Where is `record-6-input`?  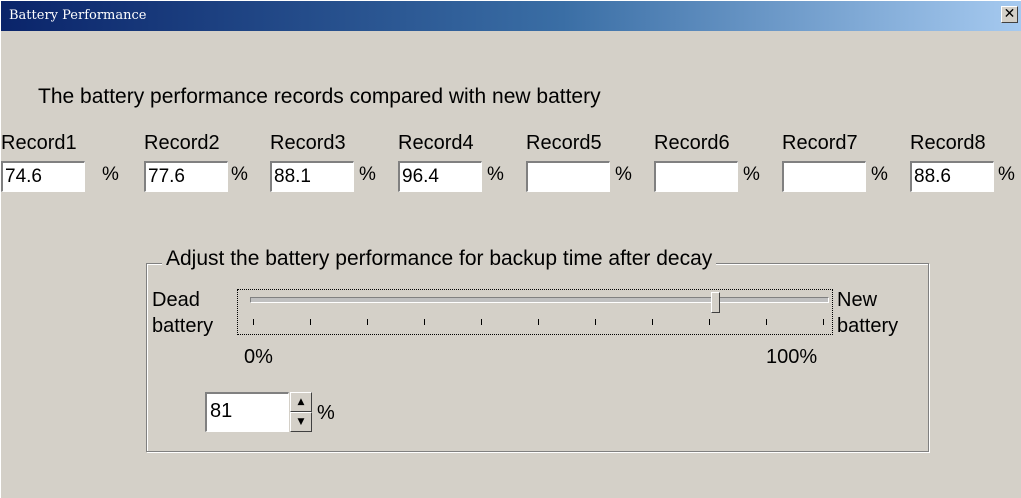
record-6-input is located at coordinates (696, 176).